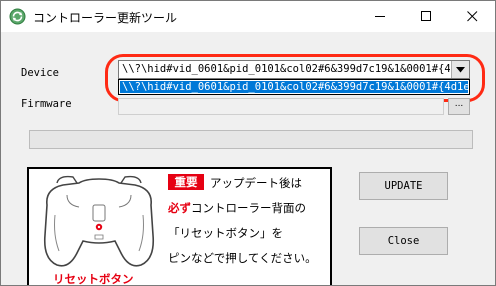  I want to click on minimize-button, so click(380, 16).